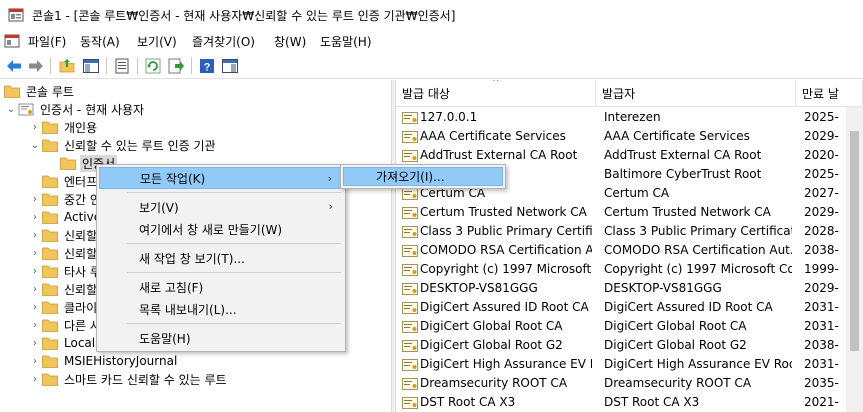  I want to click on export-list-button, so click(176, 65).